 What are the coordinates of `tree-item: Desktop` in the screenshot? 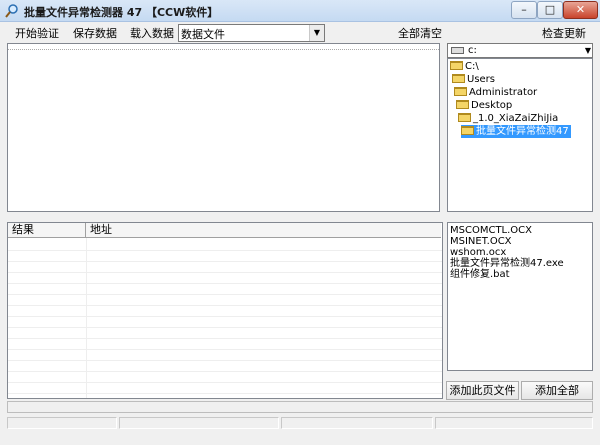 It's located at (484, 105).